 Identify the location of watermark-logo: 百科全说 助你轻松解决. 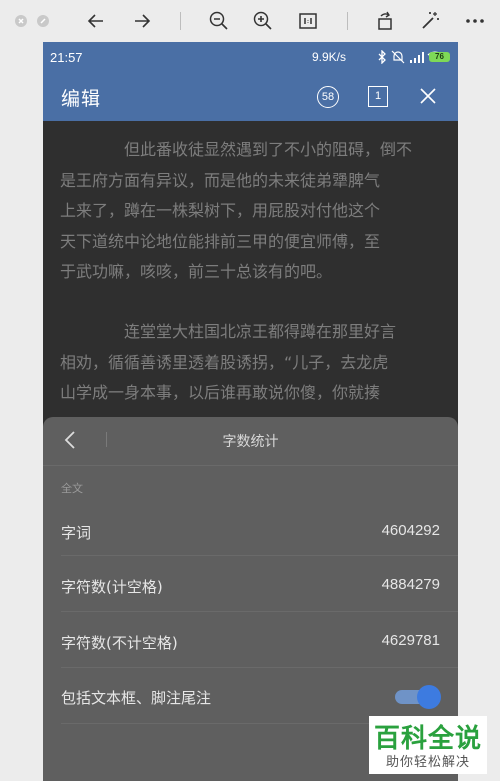
(428, 745).